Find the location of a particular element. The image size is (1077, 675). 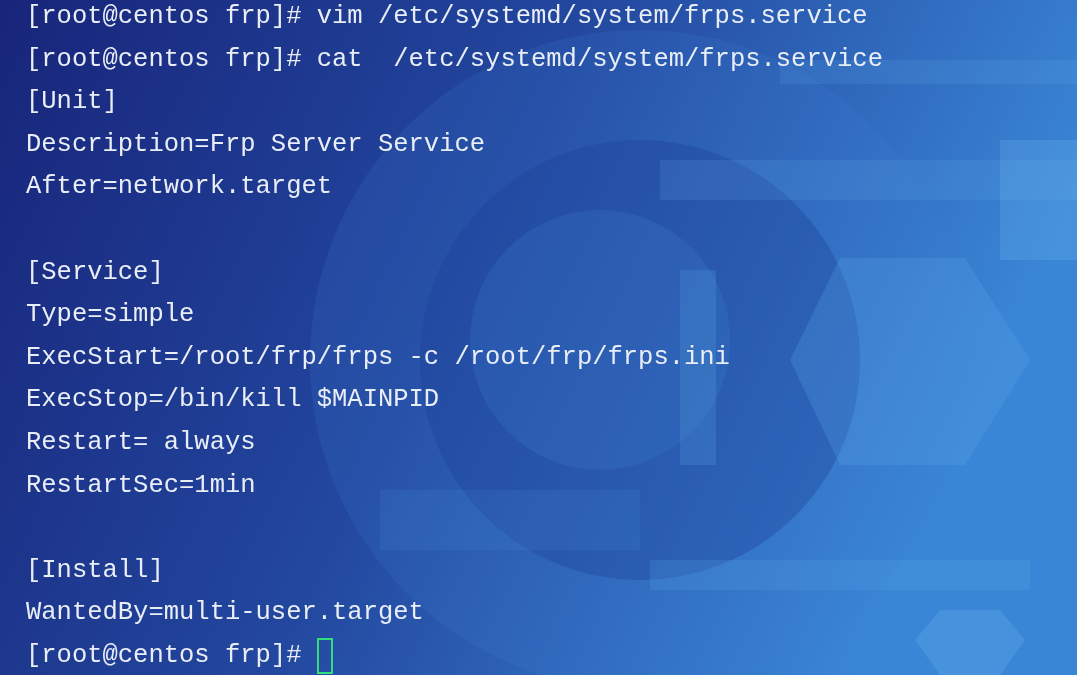

terminal-line: [Install] is located at coordinates (95, 571).